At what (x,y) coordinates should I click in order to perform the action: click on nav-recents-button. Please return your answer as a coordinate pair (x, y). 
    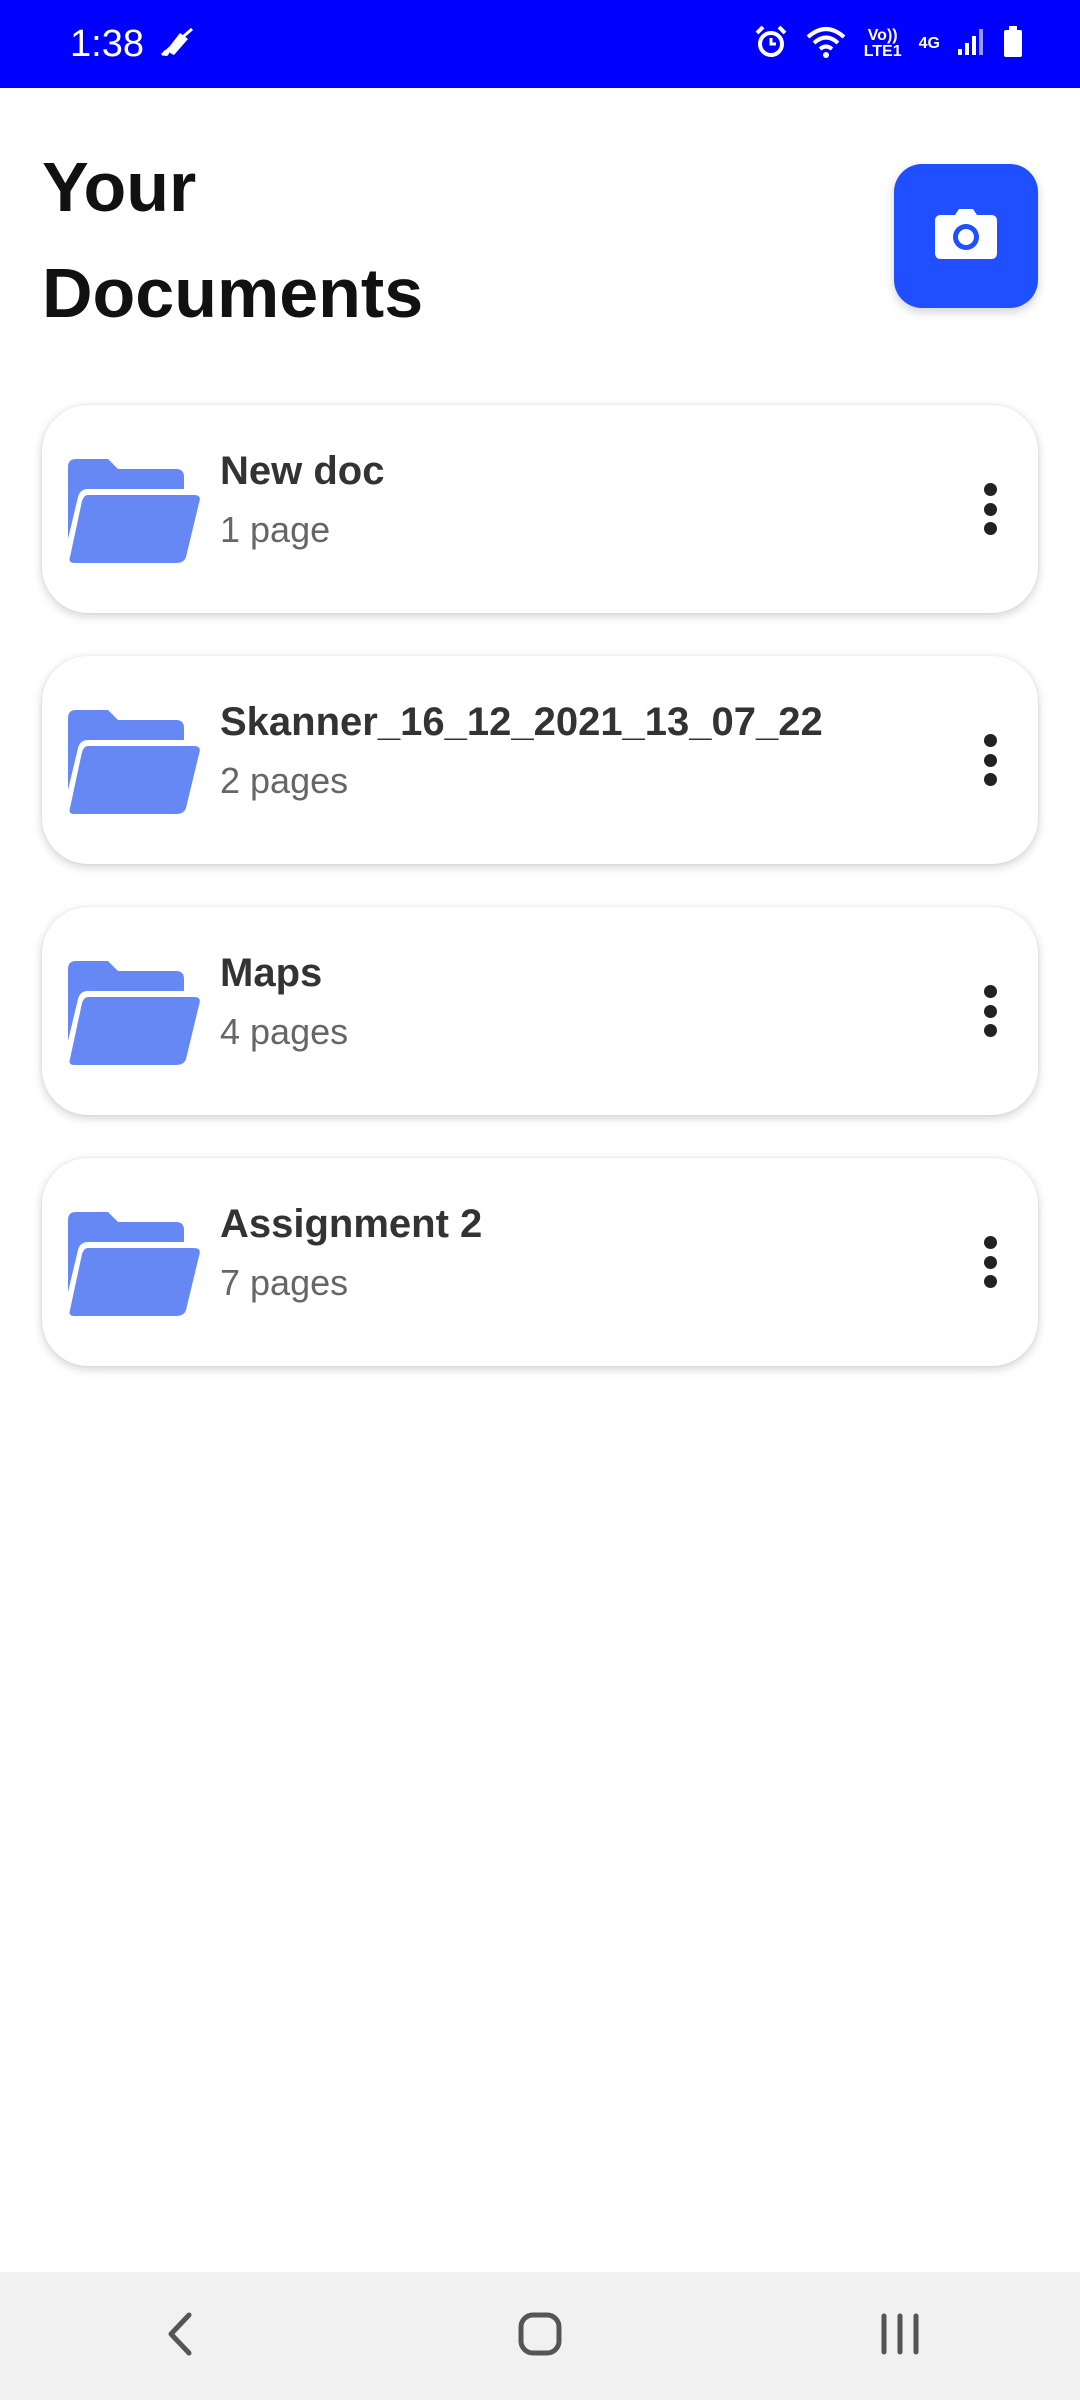
    Looking at the image, I should click on (900, 2336).